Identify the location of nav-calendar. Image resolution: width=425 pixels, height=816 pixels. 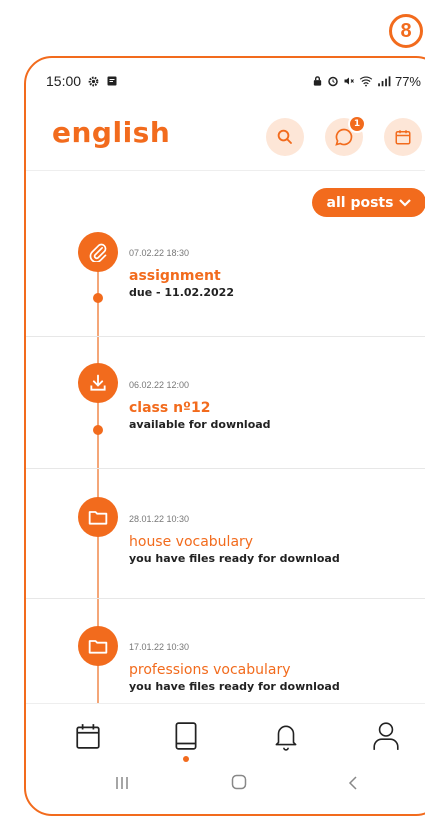
(88, 736).